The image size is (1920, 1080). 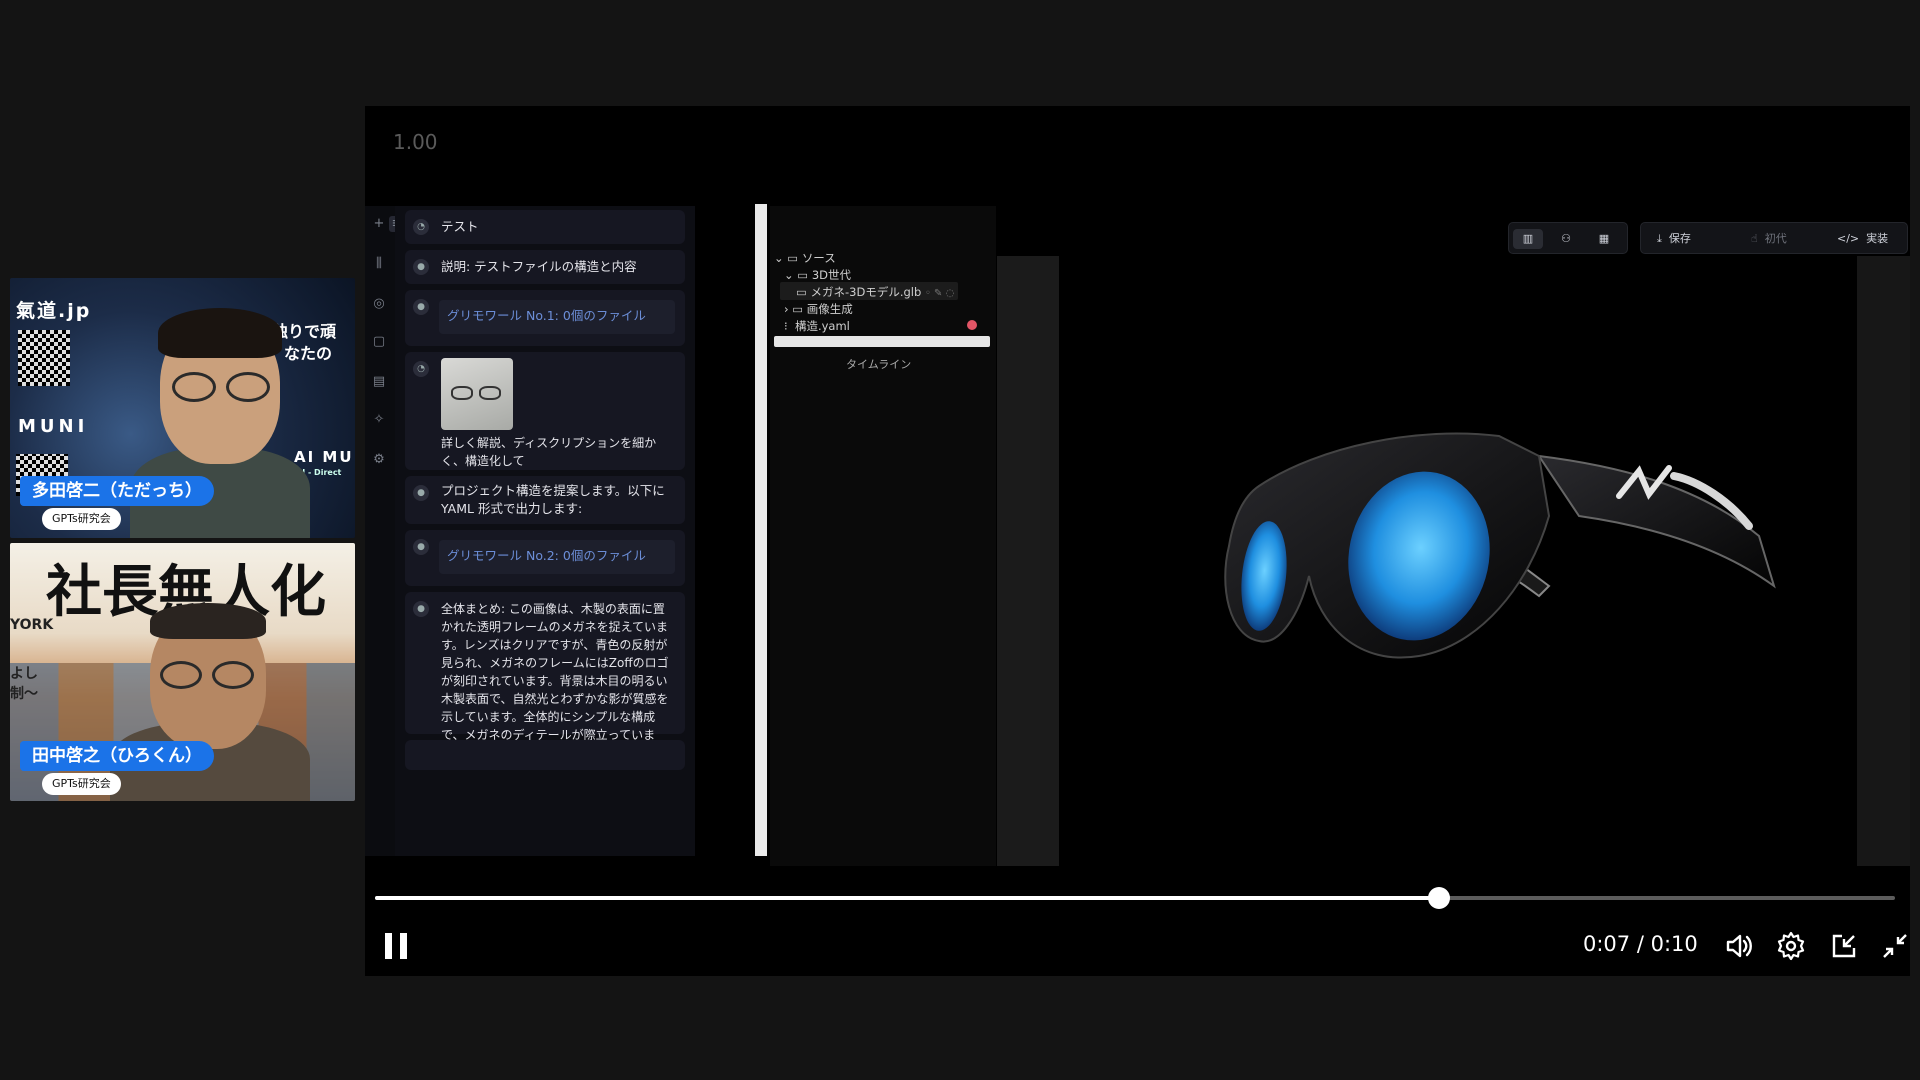 What do you see at coordinates (1848, 238) in the screenshot?
I see `code-icon: </>` at bounding box center [1848, 238].